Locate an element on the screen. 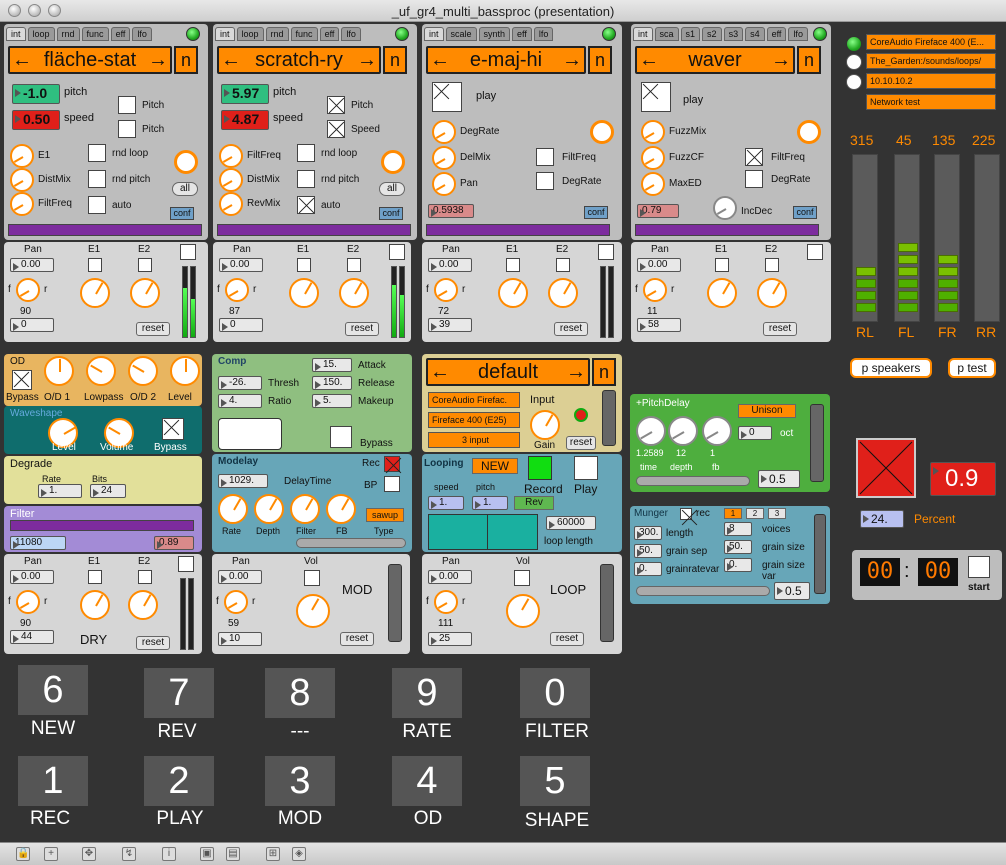 Image resolution: width=1006 pixels, height=865 pixels. volume-value: 25 is located at coordinates (450, 639).